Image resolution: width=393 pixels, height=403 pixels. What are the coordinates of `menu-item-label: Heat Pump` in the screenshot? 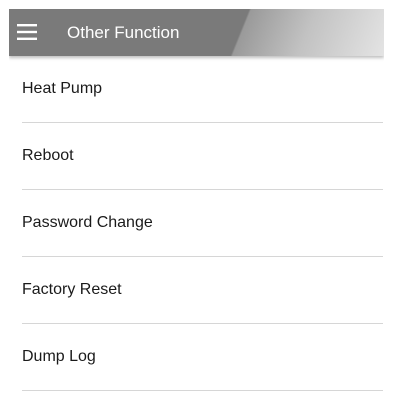 It's located at (62, 88).